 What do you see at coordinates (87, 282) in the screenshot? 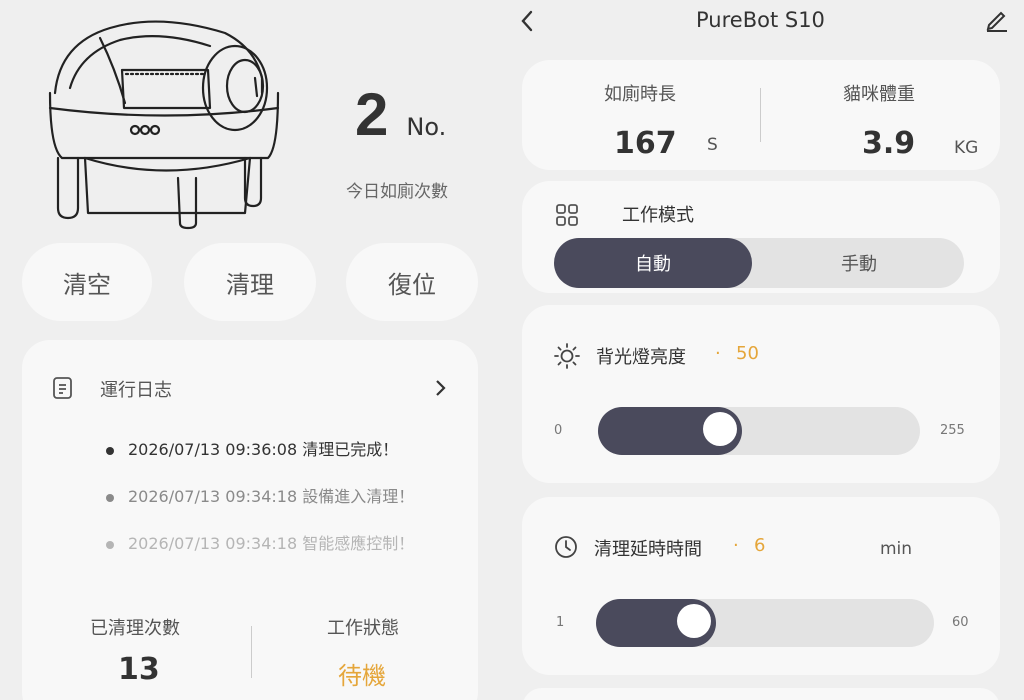
I see `empty-button: 清空` at bounding box center [87, 282].